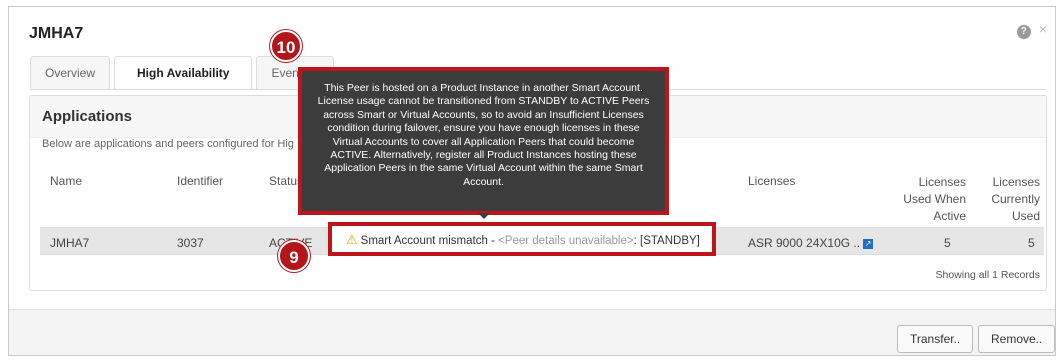 The image size is (1062, 362). What do you see at coordinates (352, 239) in the screenshot?
I see `warning-icon: ⚠` at bounding box center [352, 239].